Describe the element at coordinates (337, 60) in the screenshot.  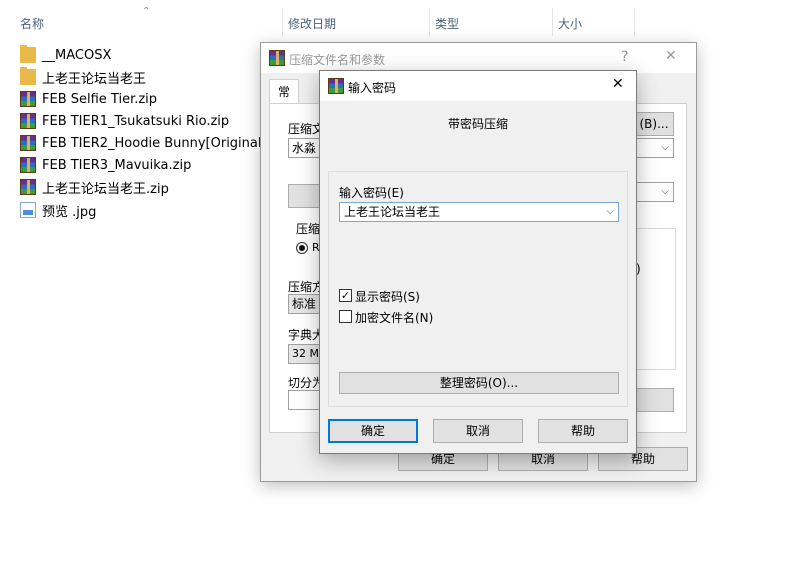
I see `dialog-title: 压缩文件名和参数` at that location.